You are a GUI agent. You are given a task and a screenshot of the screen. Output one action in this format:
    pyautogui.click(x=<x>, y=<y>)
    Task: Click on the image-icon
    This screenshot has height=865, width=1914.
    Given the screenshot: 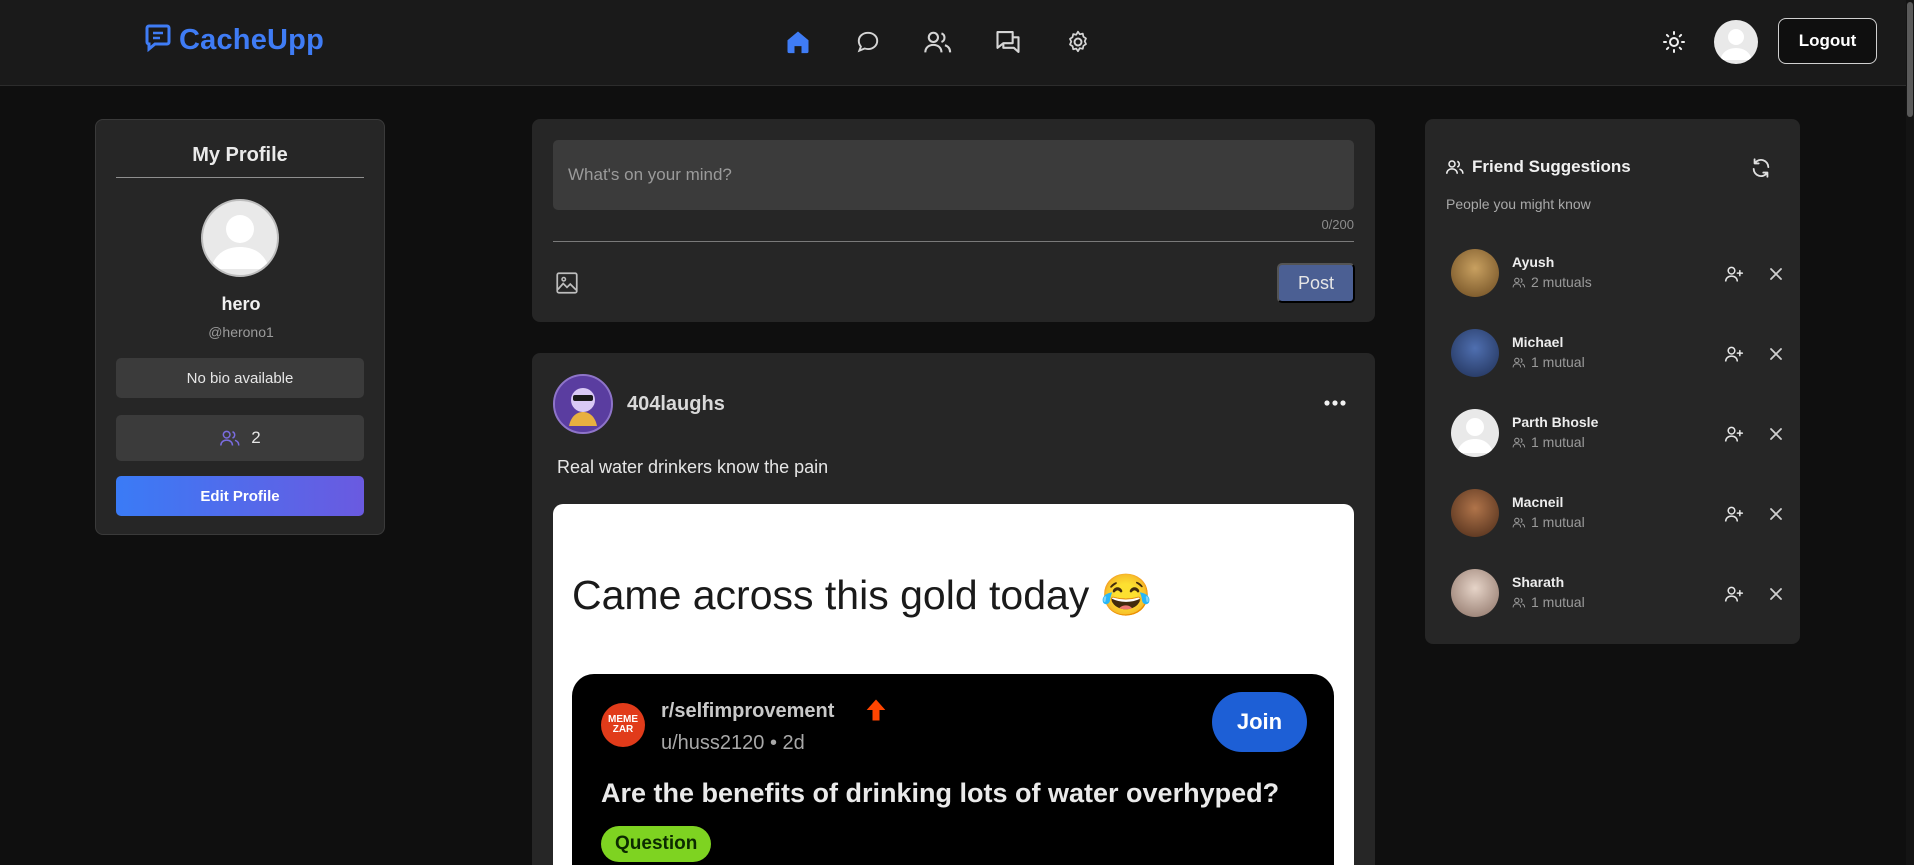 What is the action you would take?
    pyautogui.click(x=567, y=283)
    